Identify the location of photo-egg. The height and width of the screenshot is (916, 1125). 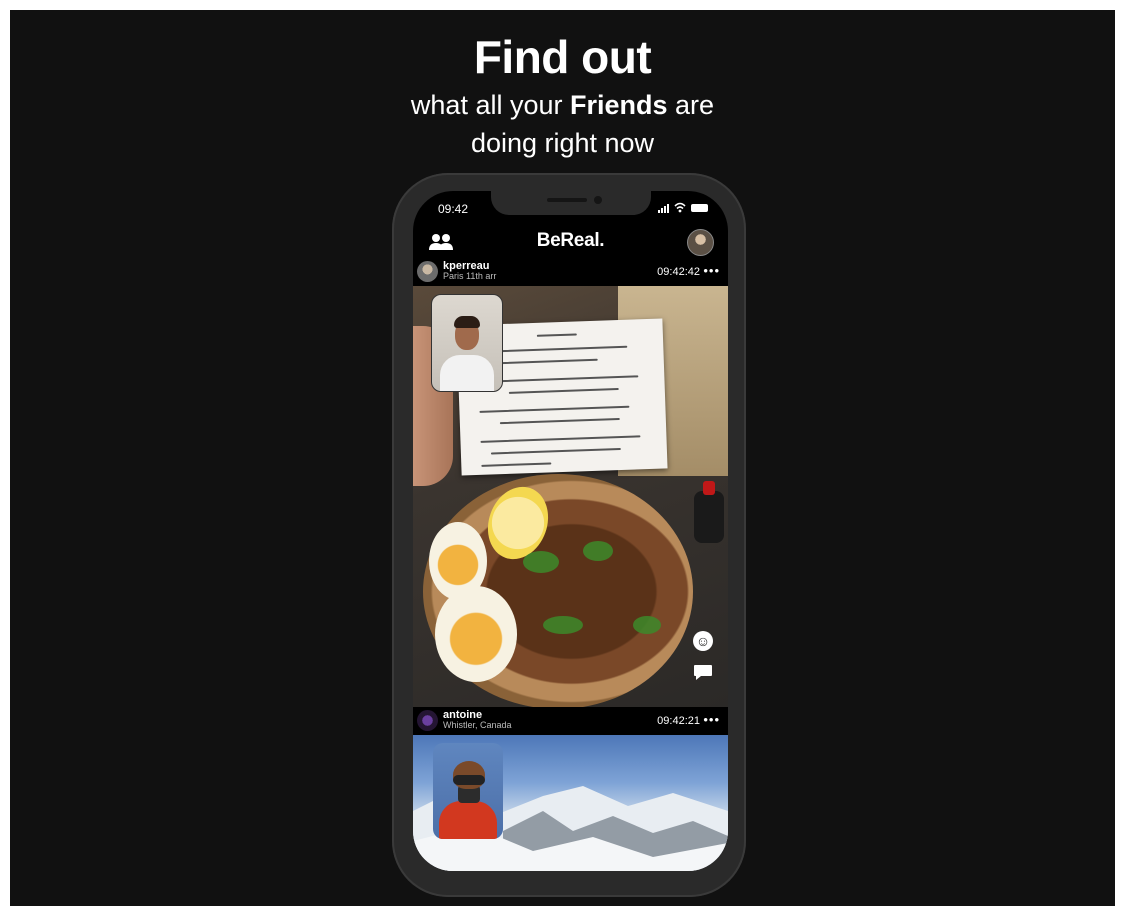
(476, 634).